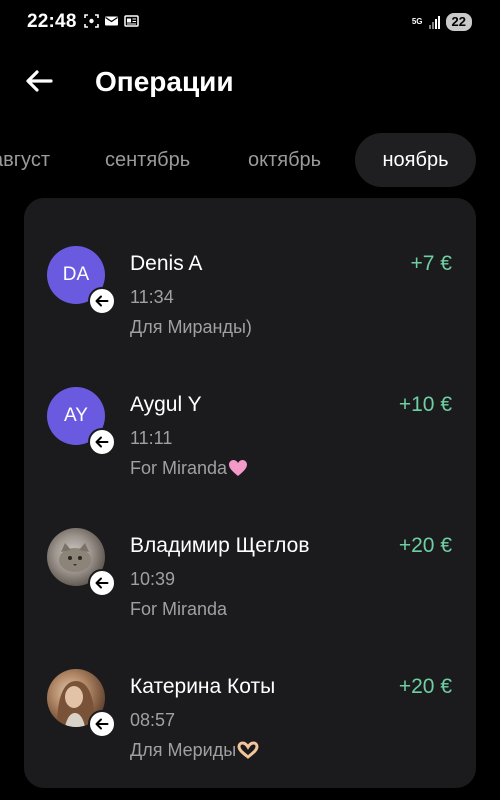 The image size is (500, 800). Describe the element at coordinates (76, 415) in the screenshot. I see `avatar-initials: AY` at that location.